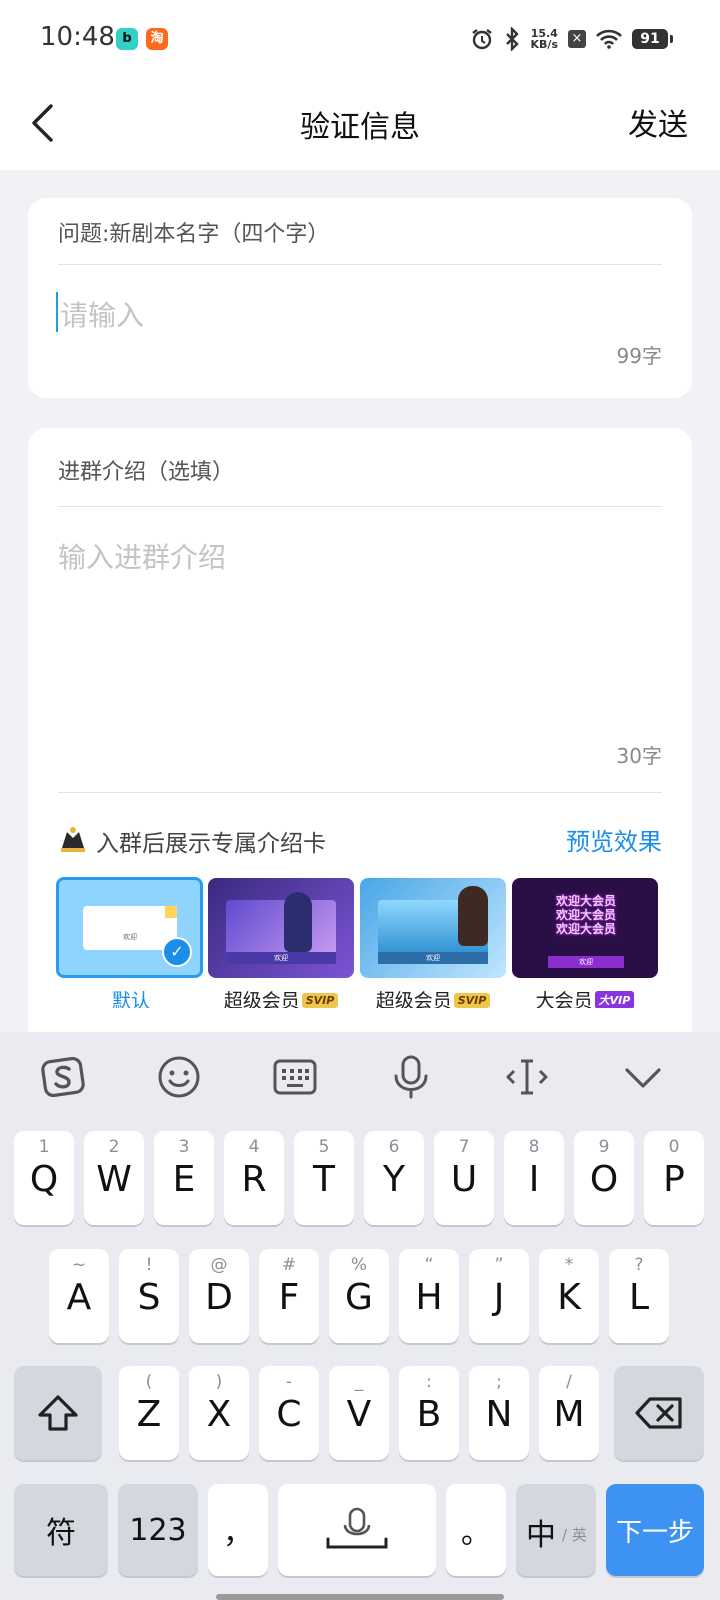  What do you see at coordinates (238, 1530) in the screenshot?
I see `comma-key: ，` at bounding box center [238, 1530].